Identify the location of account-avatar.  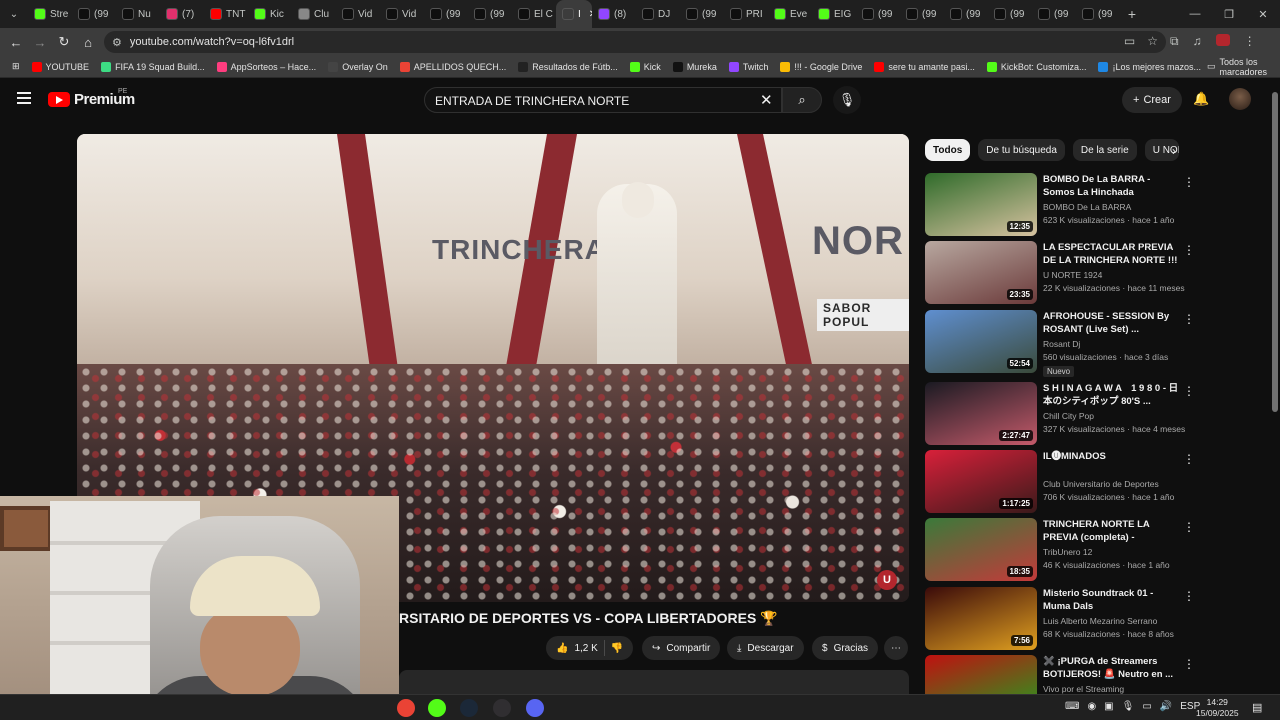
(1240, 99).